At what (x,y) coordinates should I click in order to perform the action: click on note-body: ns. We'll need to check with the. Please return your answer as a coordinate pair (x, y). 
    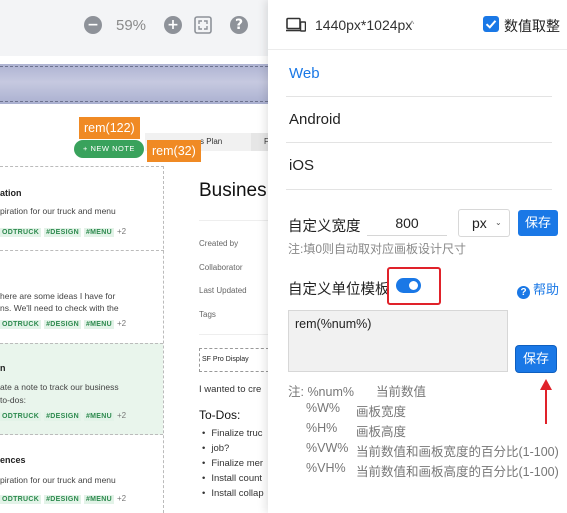
    Looking at the image, I should click on (59, 308).